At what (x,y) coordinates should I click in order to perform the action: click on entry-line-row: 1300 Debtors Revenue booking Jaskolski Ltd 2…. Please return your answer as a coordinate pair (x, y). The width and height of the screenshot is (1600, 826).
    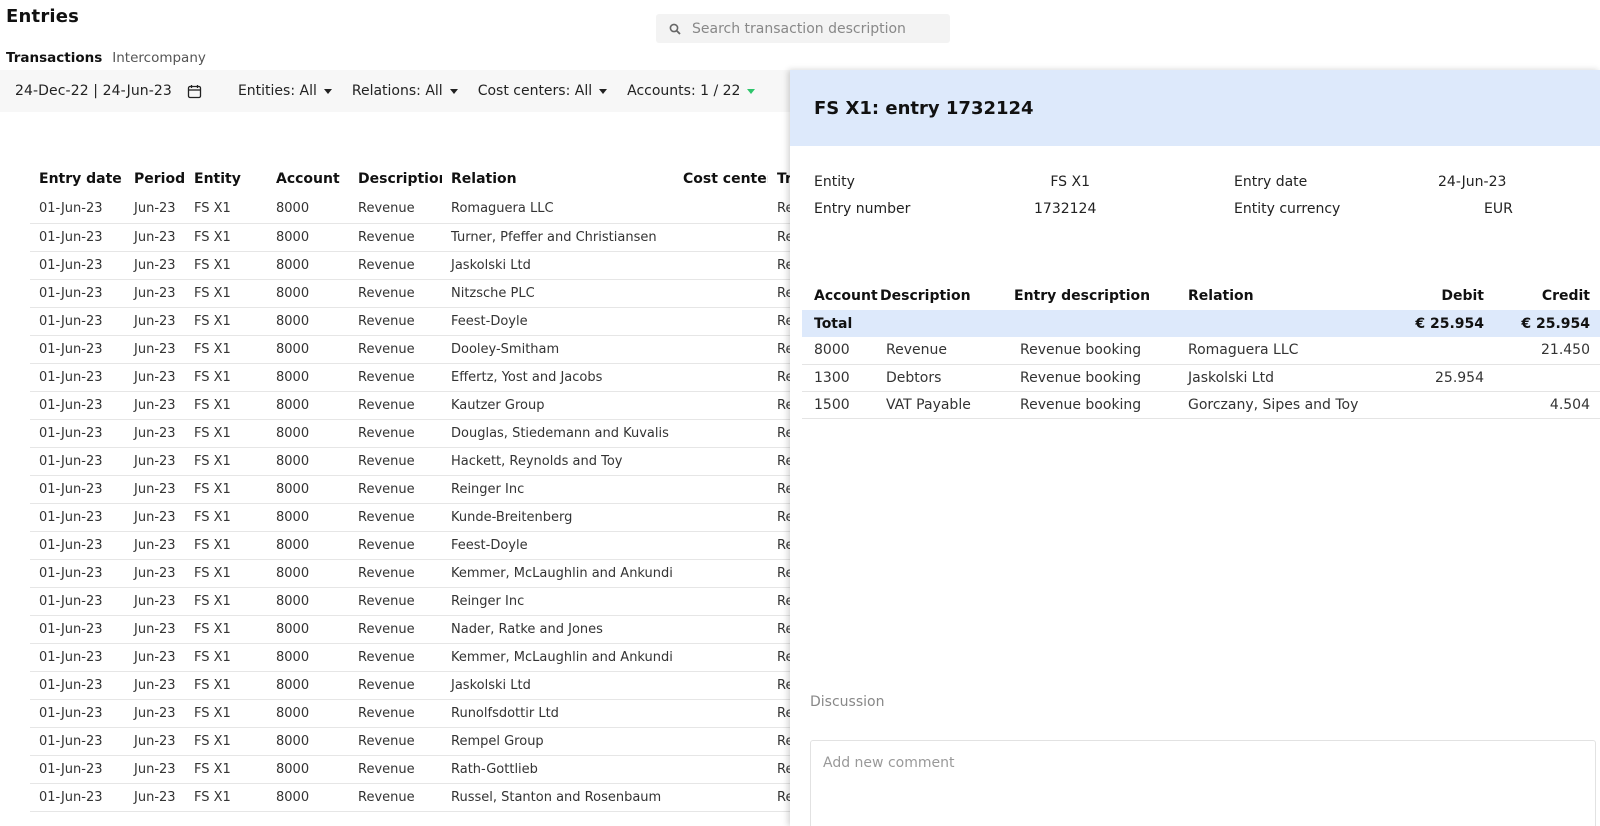
    Looking at the image, I should click on (1201, 378).